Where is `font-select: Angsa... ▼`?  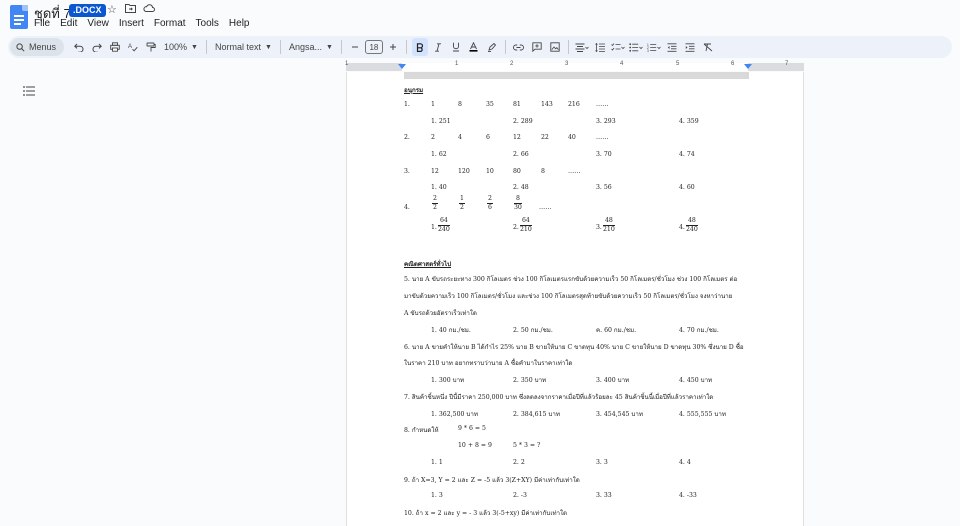 font-select: Angsa... ▼ is located at coordinates (311, 47).